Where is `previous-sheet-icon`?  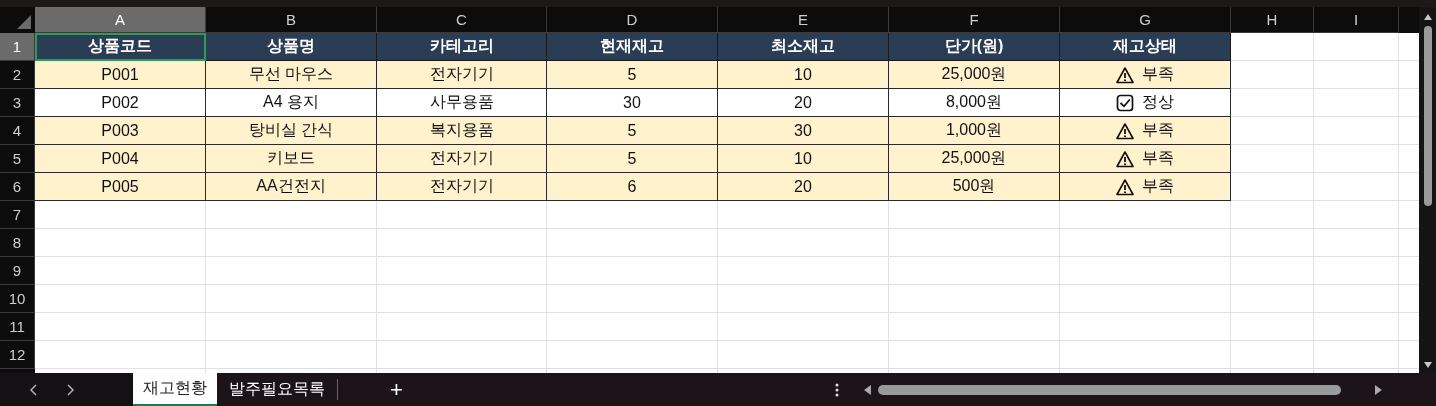
previous-sheet-icon is located at coordinates (33, 389).